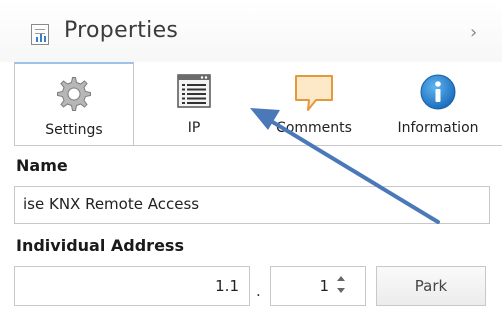  Describe the element at coordinates (74, 130) in the screenshot. I see `tab-settings-label: Settings` at that location.